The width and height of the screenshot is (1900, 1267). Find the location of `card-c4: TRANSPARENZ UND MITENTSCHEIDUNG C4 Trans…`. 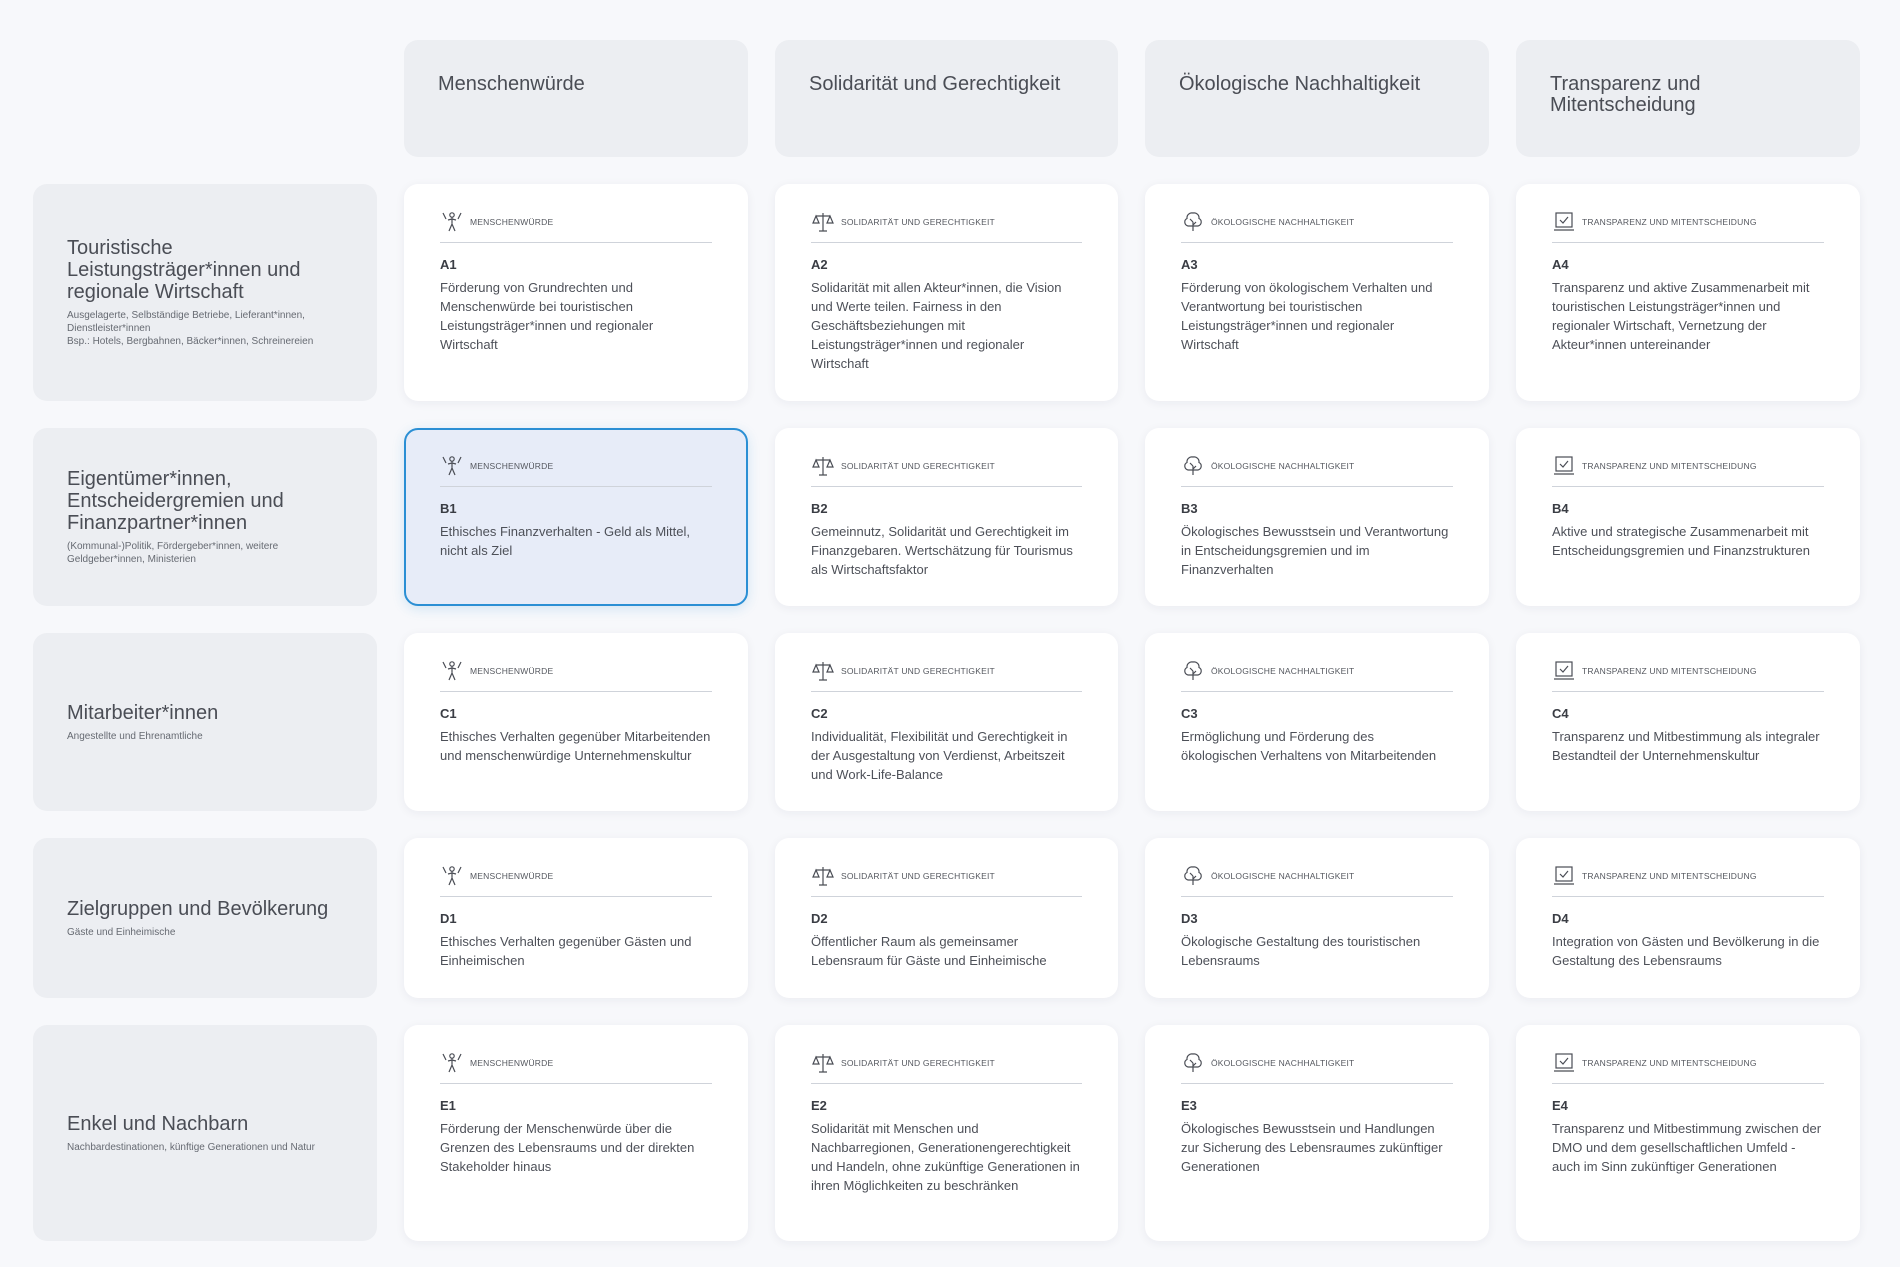

card-c4: TRANSPARENZ UND MITENTSCHEIDUNG C4 Trans… is located at coordinates (1688, 722).